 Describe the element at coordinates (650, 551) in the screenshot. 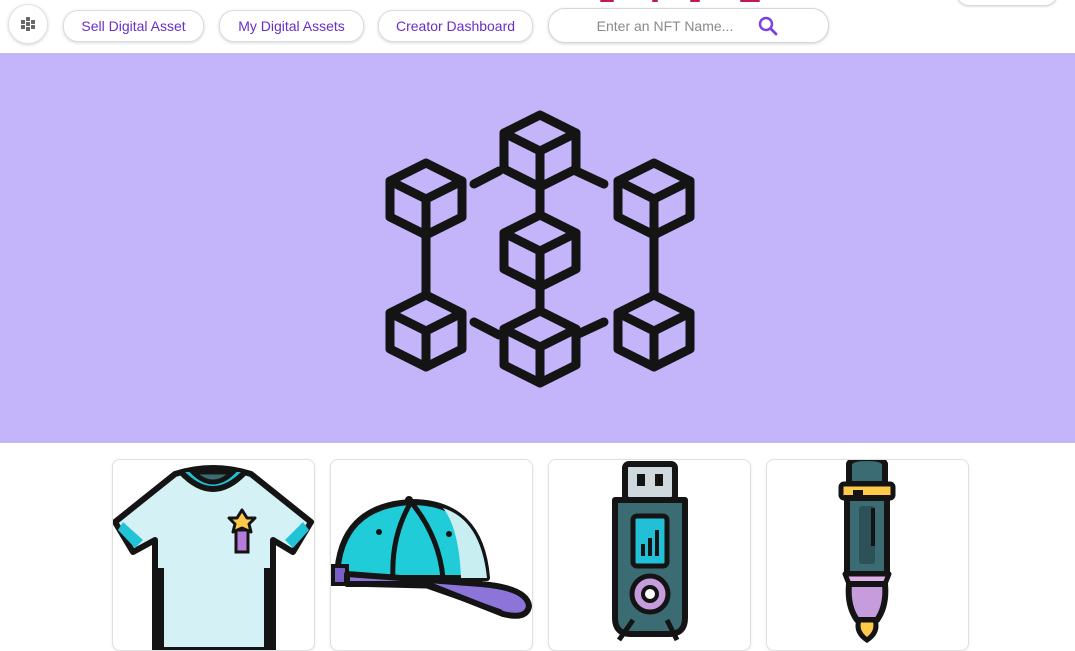

I see `usb-drive-icon` at that location.